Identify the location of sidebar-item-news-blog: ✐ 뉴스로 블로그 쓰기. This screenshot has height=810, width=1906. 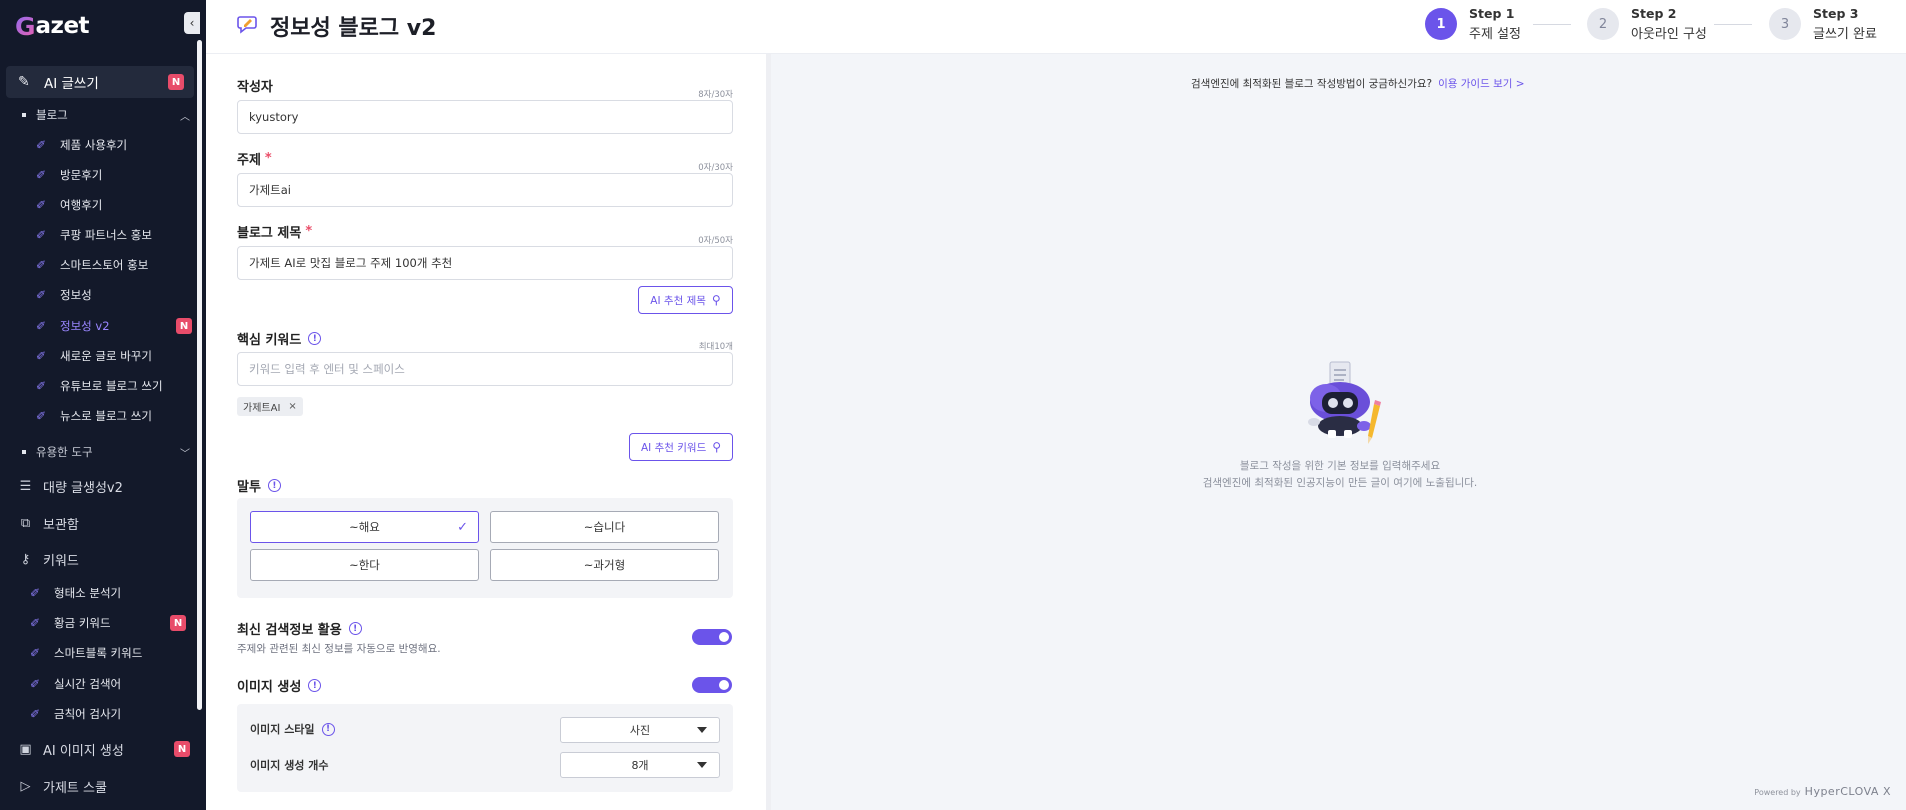
(116, 416).